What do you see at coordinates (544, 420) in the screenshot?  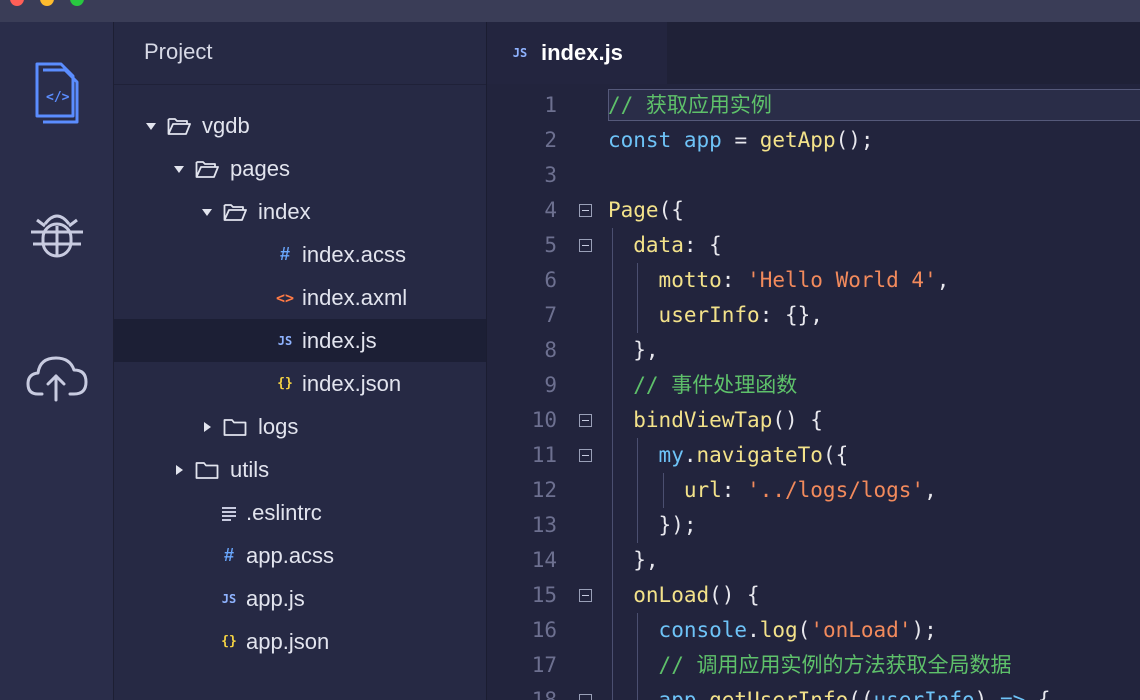 I see `line-number: 10` at bounding box center [544, 420].